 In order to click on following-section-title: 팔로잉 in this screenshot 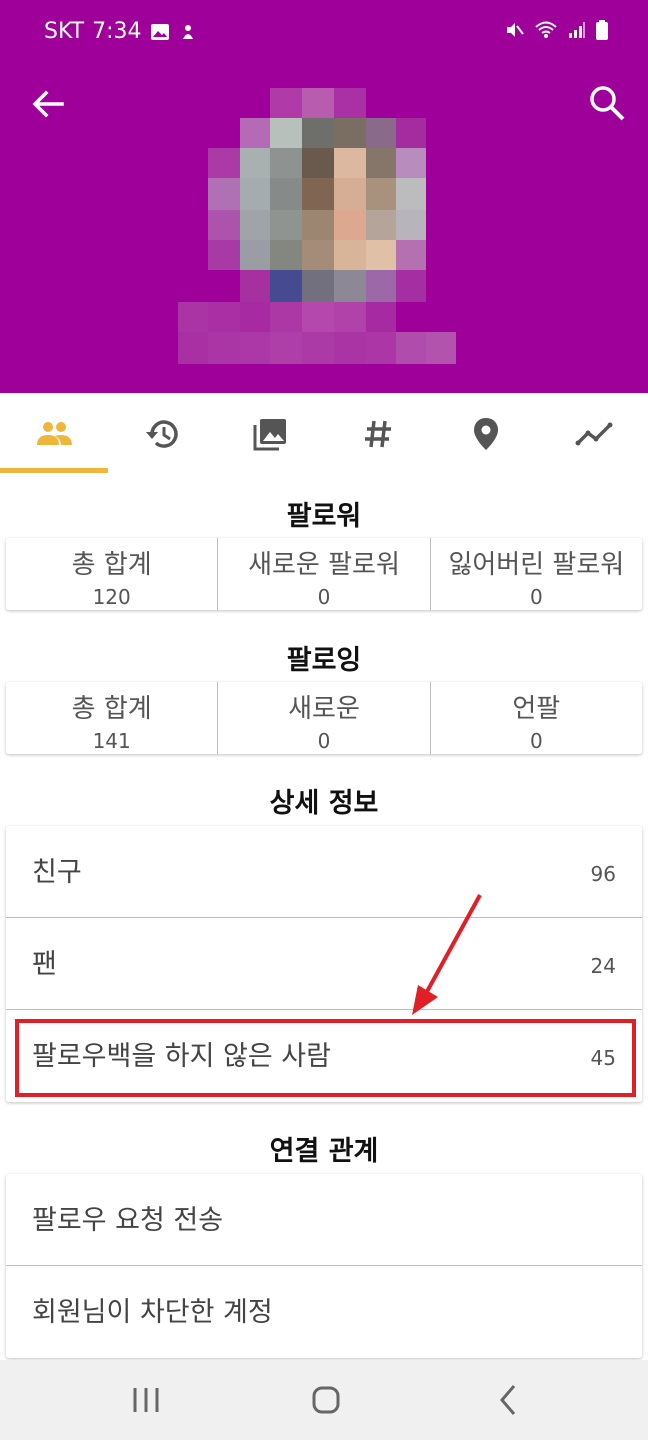, I will do `click(324, 660)`.